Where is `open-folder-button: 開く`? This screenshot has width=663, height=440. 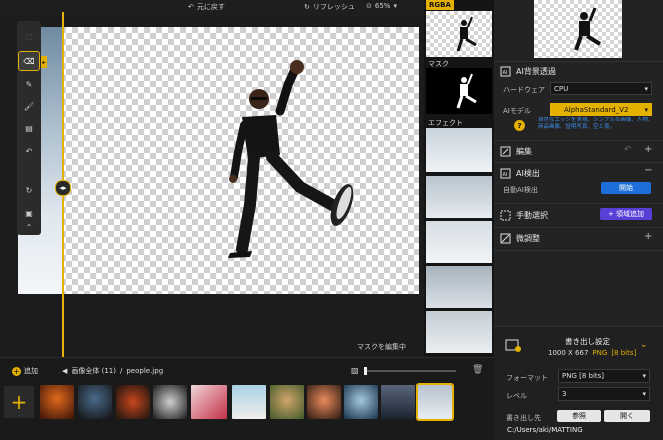 open-folder-button: 開く is located at coordinates (627, 416).